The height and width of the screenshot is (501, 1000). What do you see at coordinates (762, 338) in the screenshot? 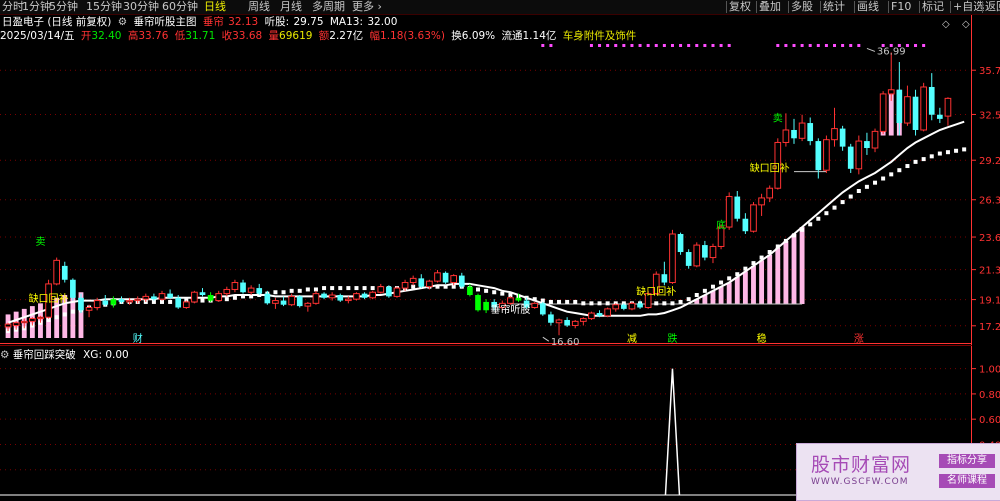
I see `bottom-marker-label: 稳` at bounding box center [762, 338].